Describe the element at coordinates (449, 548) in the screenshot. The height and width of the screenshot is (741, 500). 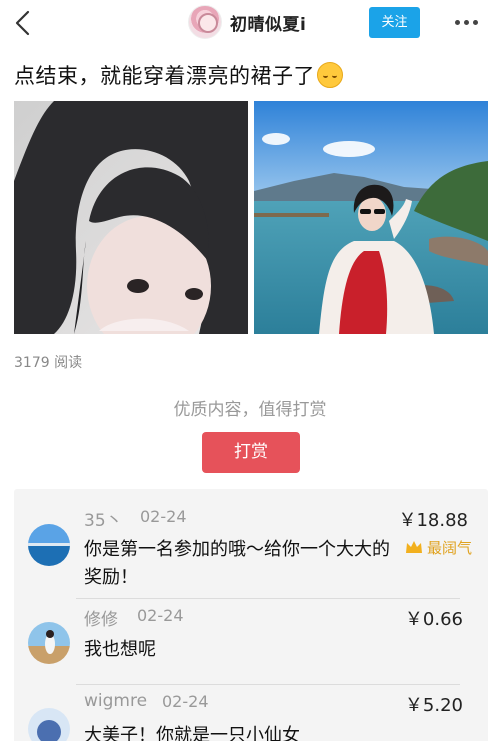
I see `badge-label: 最阔气` at that location.